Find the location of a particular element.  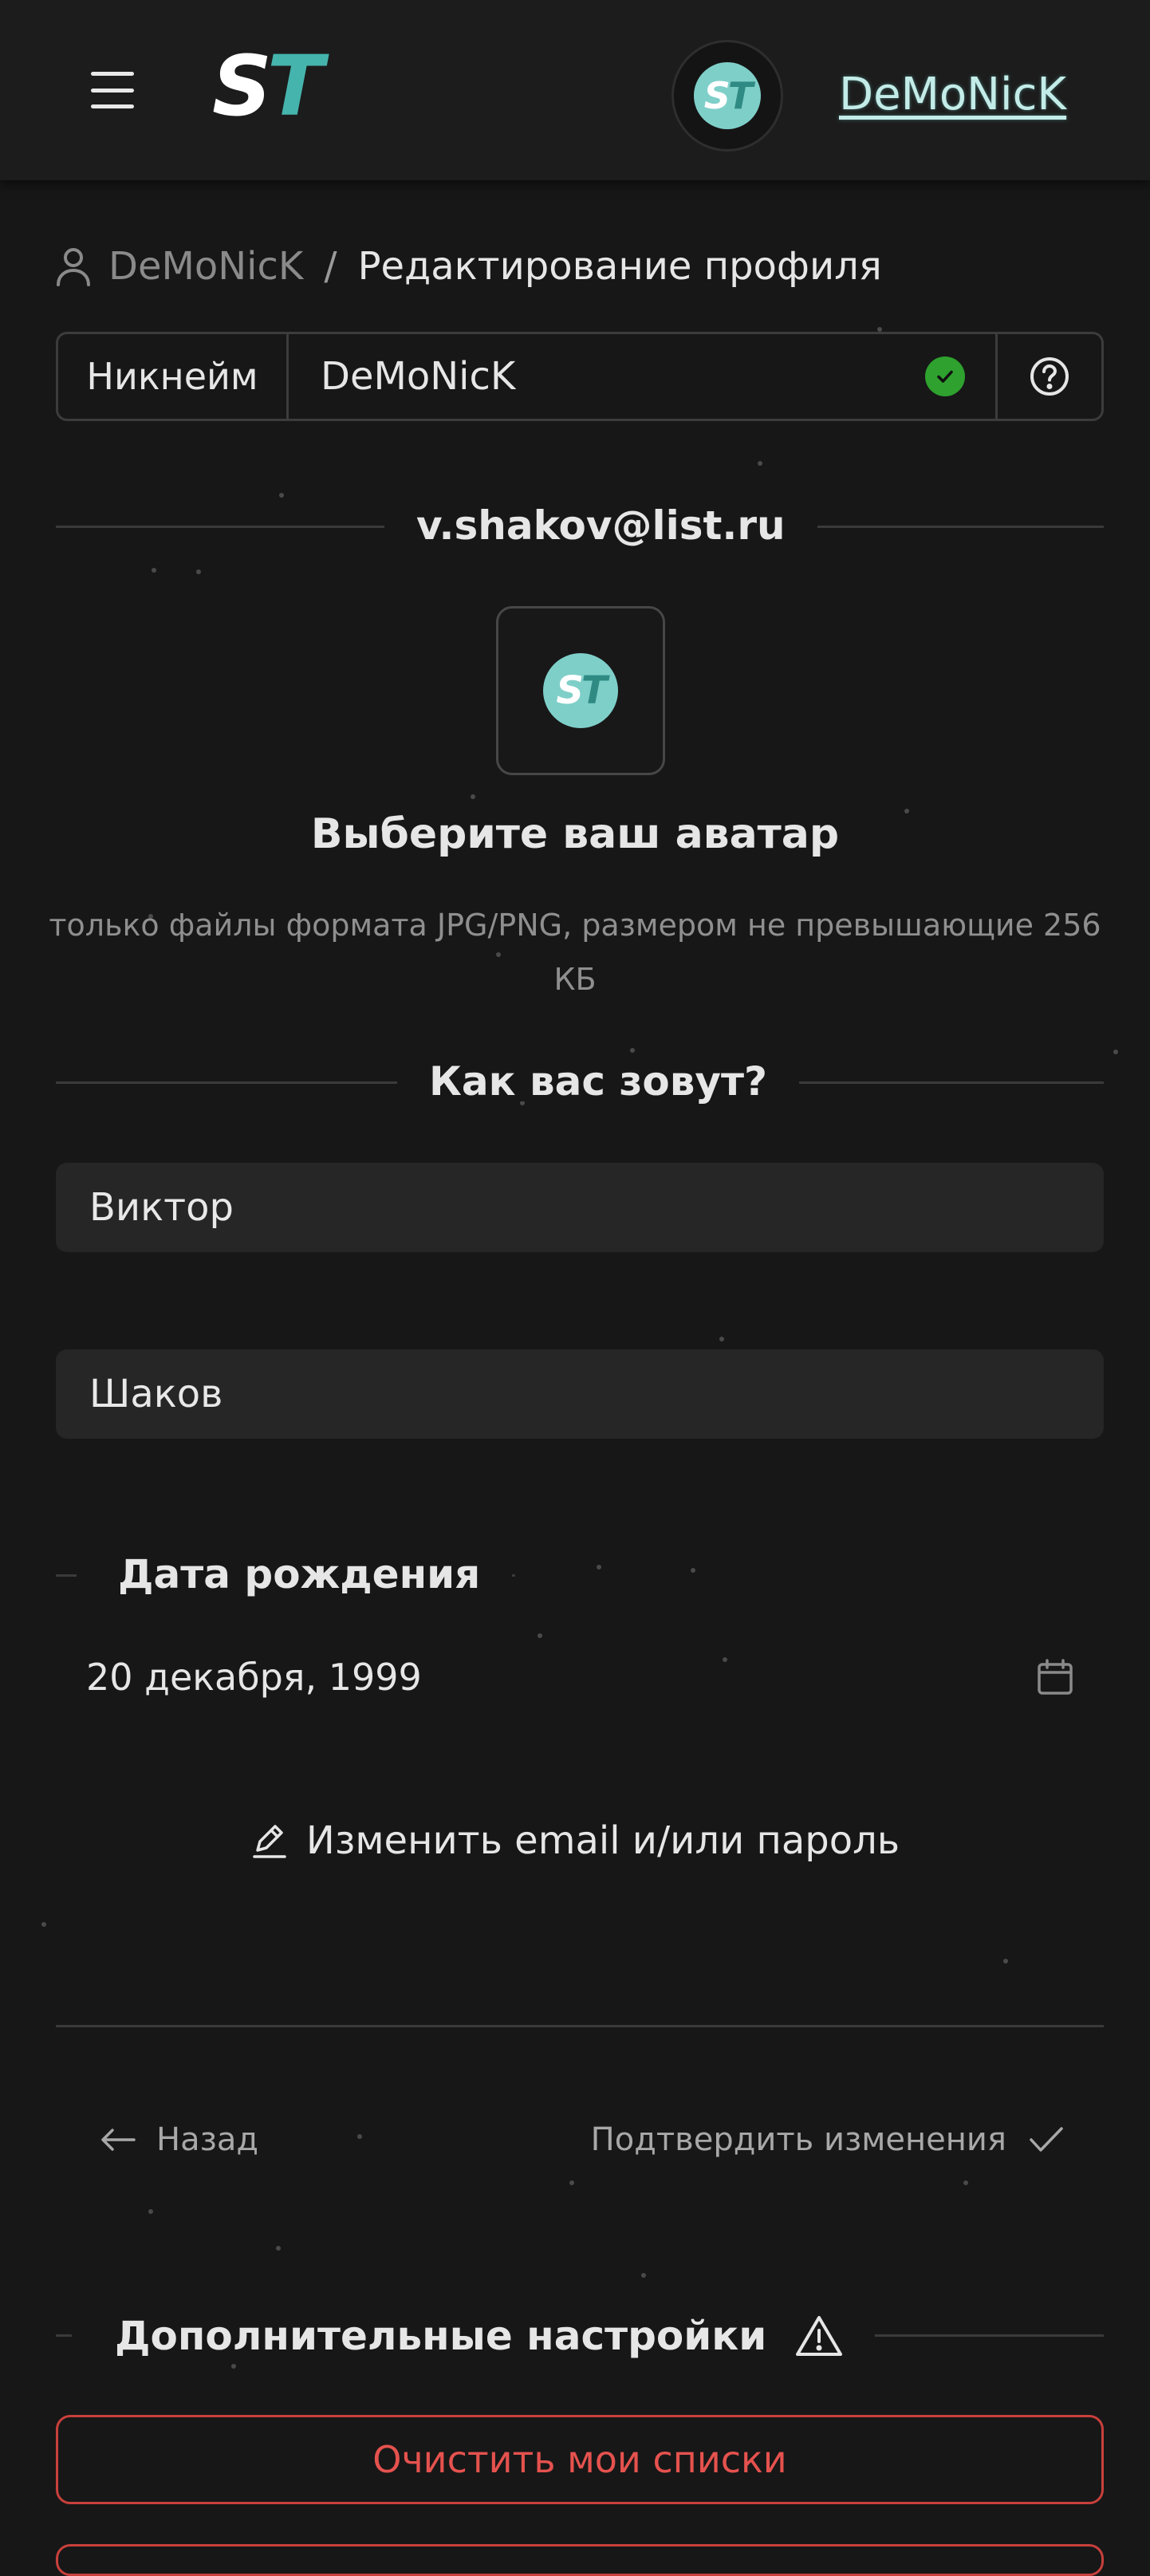

change-credentials-label: Изменить email и/или пароль is located at coordinates (602, 1840).